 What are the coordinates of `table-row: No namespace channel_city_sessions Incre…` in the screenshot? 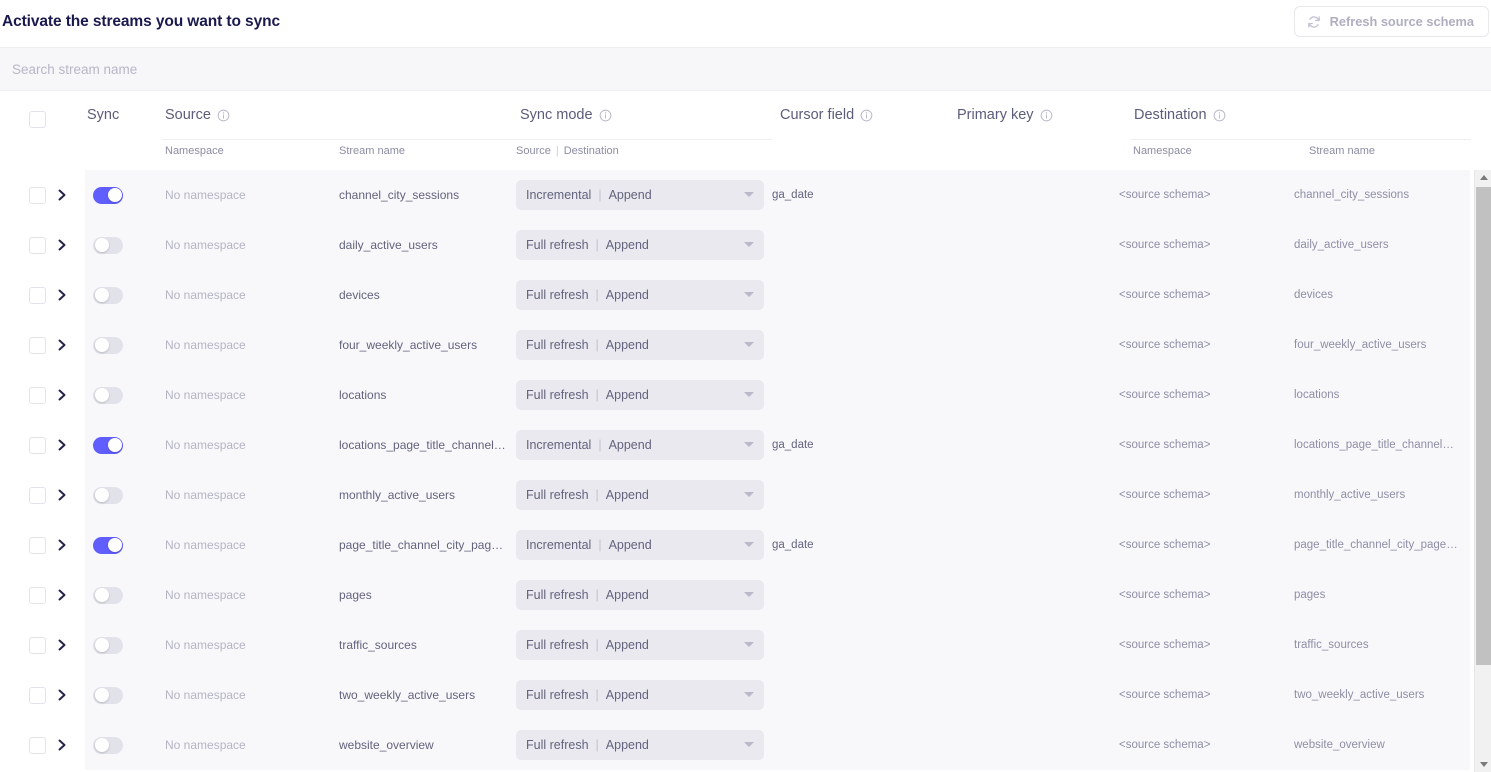 It's located at (735, 195).